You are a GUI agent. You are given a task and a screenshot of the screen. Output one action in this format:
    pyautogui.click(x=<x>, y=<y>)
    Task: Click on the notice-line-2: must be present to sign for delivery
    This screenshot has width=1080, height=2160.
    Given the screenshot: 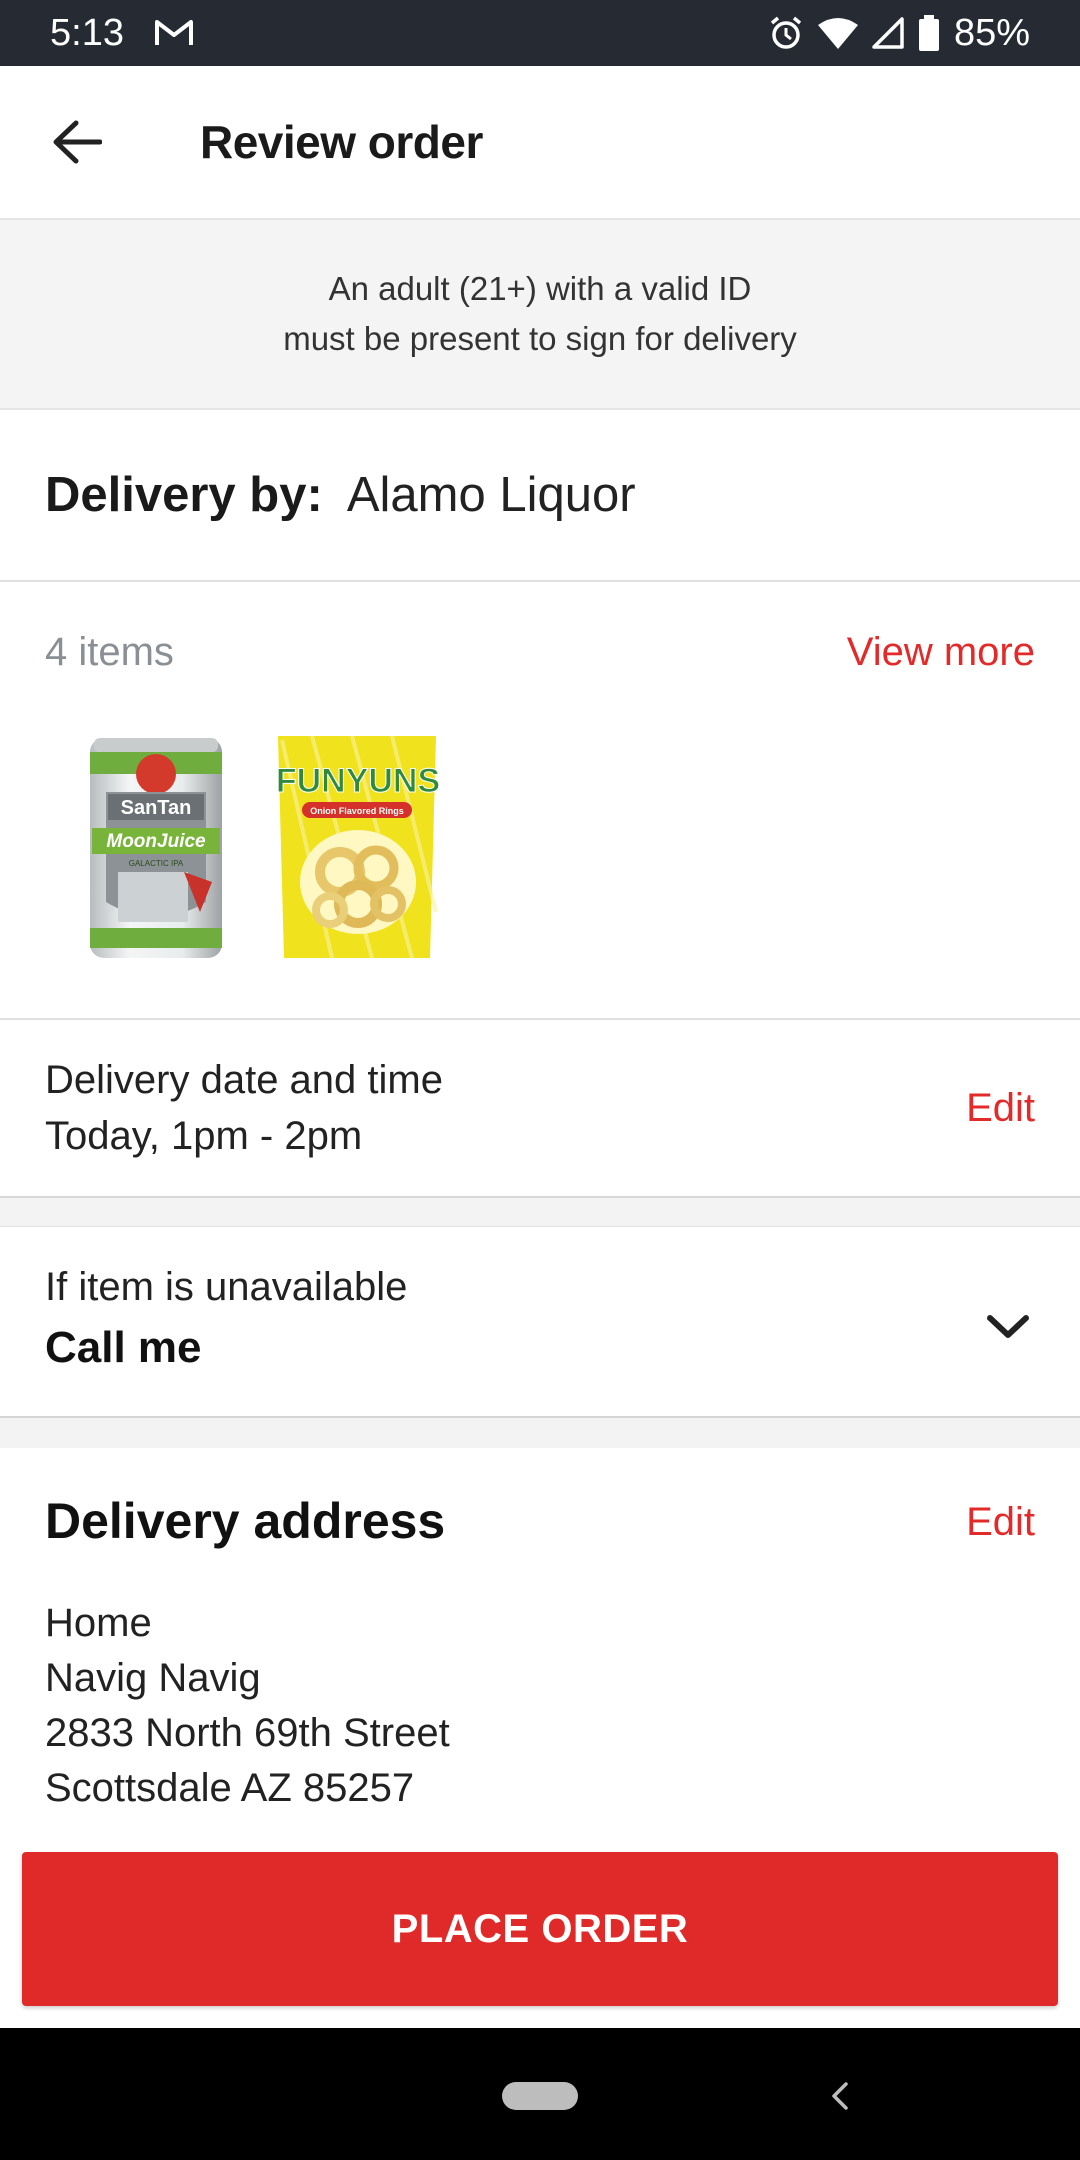 What is the action you would take?
    pyautogui.click(x=540, y=338)
    